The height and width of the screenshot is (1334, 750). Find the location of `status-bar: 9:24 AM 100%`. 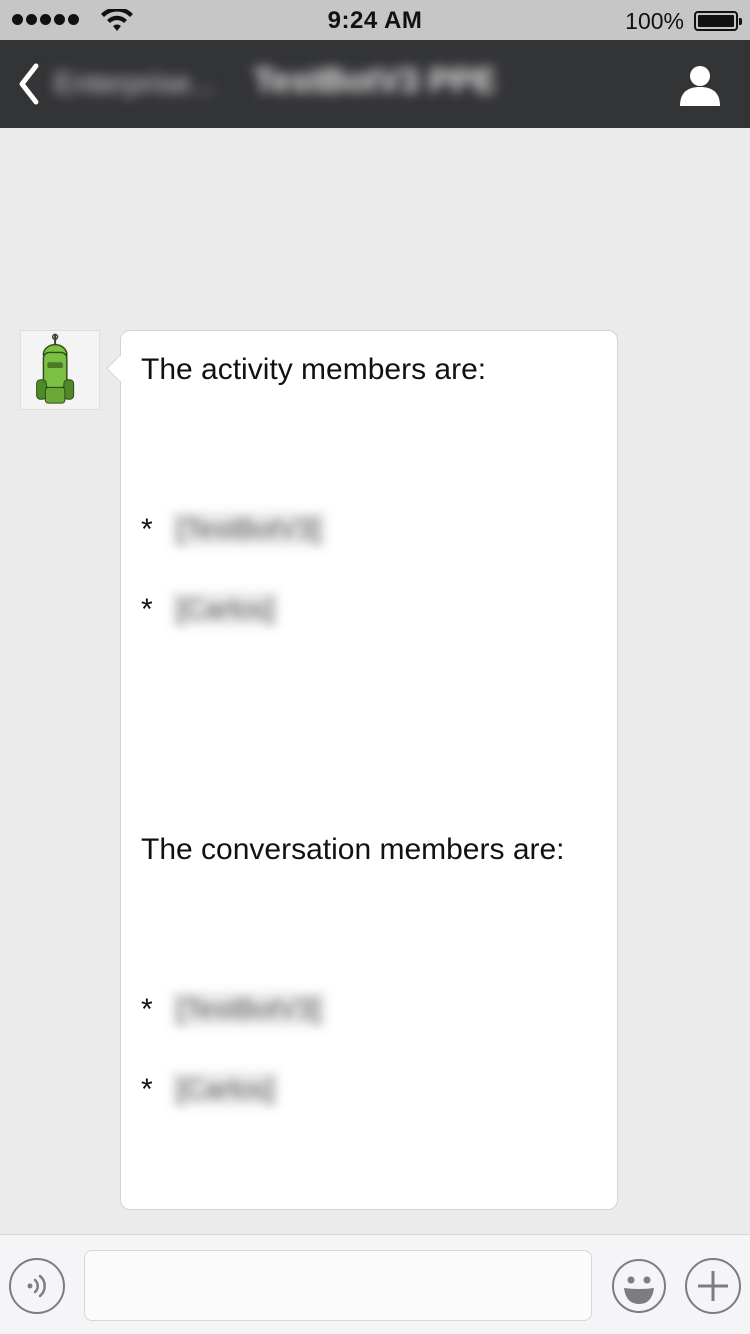

status-bar: 9:24 AM 100% is located at coordinates (375, 20).